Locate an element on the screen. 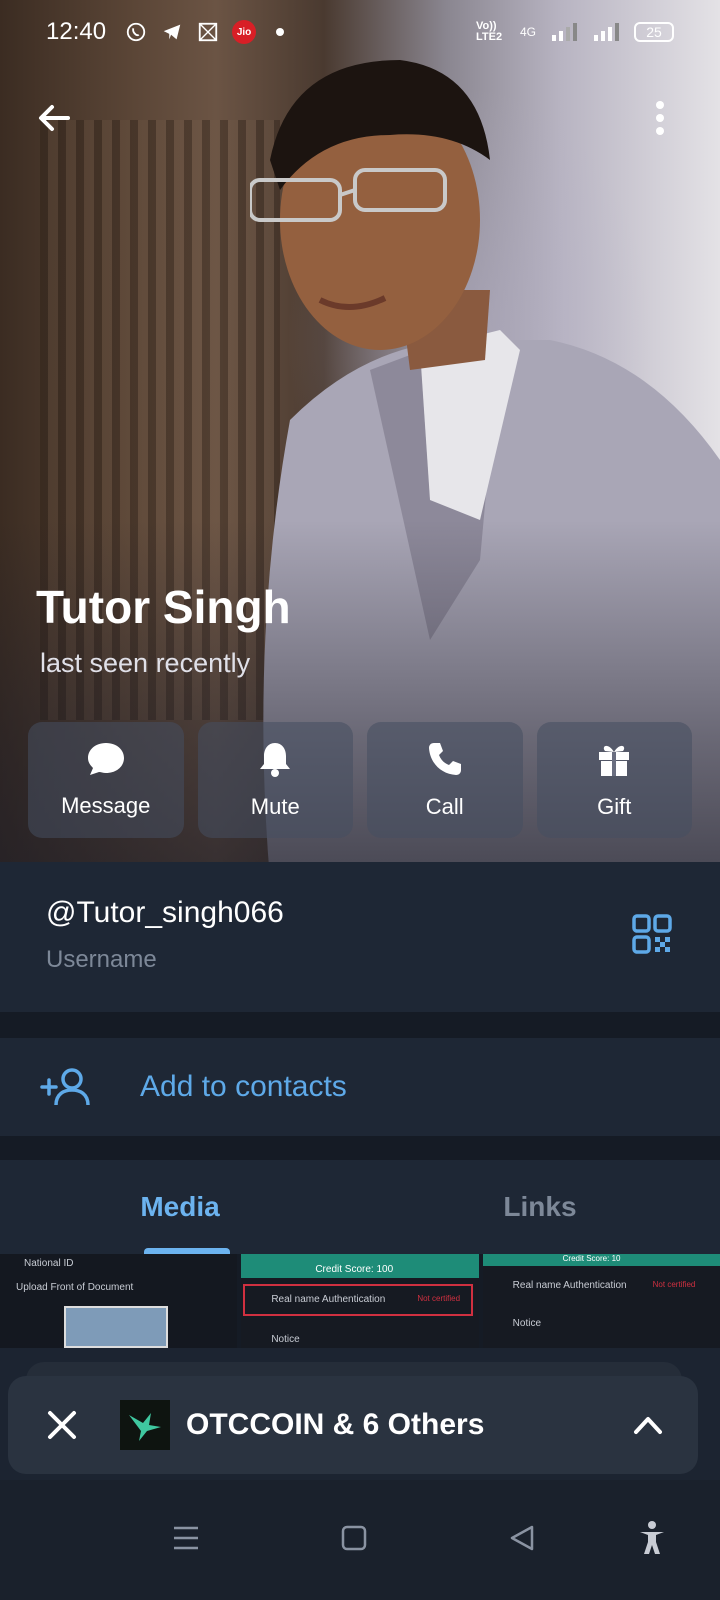 The height and width of the screenshot is (1600, 720). phone-icon is located at coordinates (444, 759).